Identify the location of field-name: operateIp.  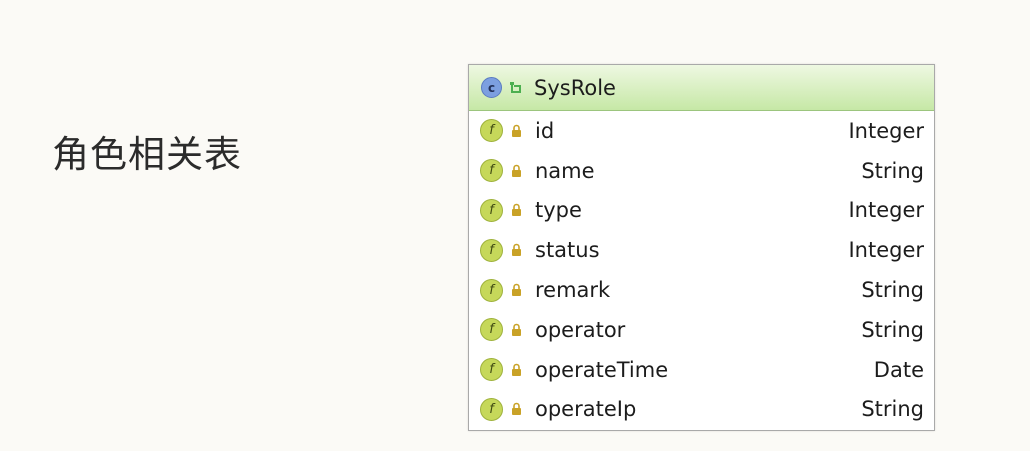
(586, 409).